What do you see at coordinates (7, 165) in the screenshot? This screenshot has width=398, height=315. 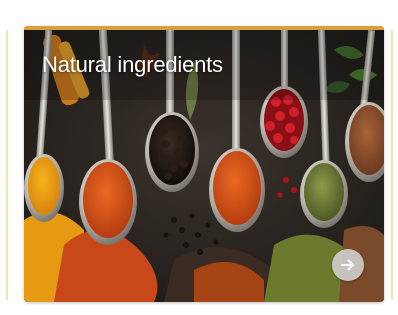 I see `left-edge-line` at bounding box center [7, 165].